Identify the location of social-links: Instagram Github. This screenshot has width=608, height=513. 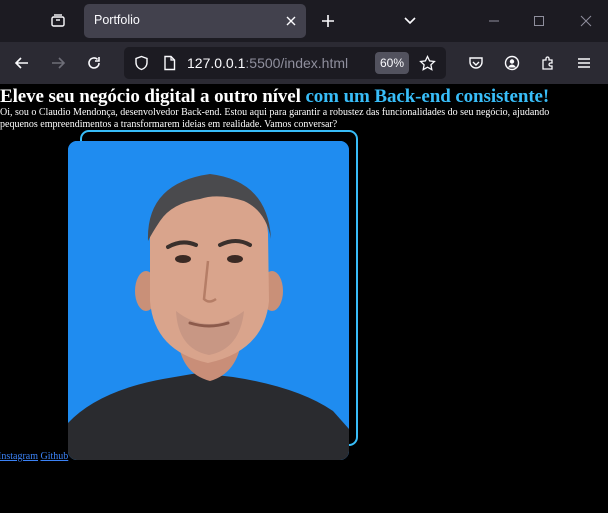
(34, 456).